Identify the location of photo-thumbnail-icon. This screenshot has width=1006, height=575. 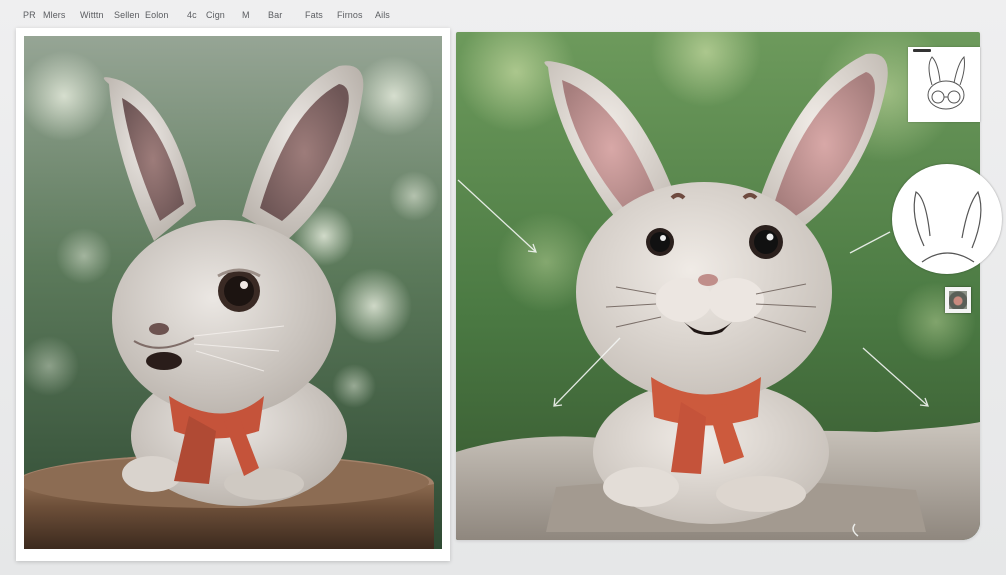
(958, 300).